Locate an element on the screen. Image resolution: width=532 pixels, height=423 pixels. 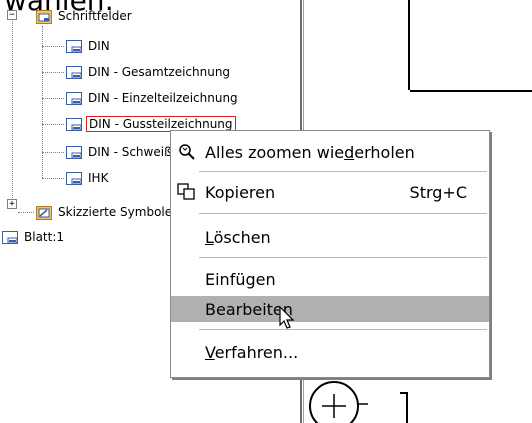
expand-toggle: + is located at coordinates (12, 204).